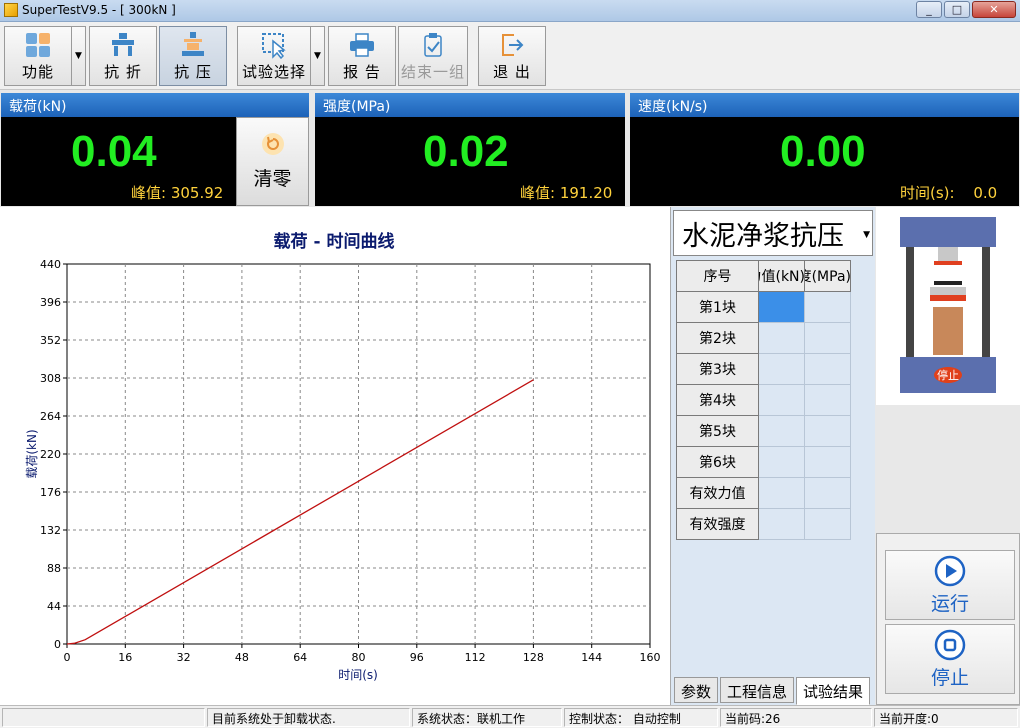  I want to click on x-tick-label: 80, so click(359, 657).